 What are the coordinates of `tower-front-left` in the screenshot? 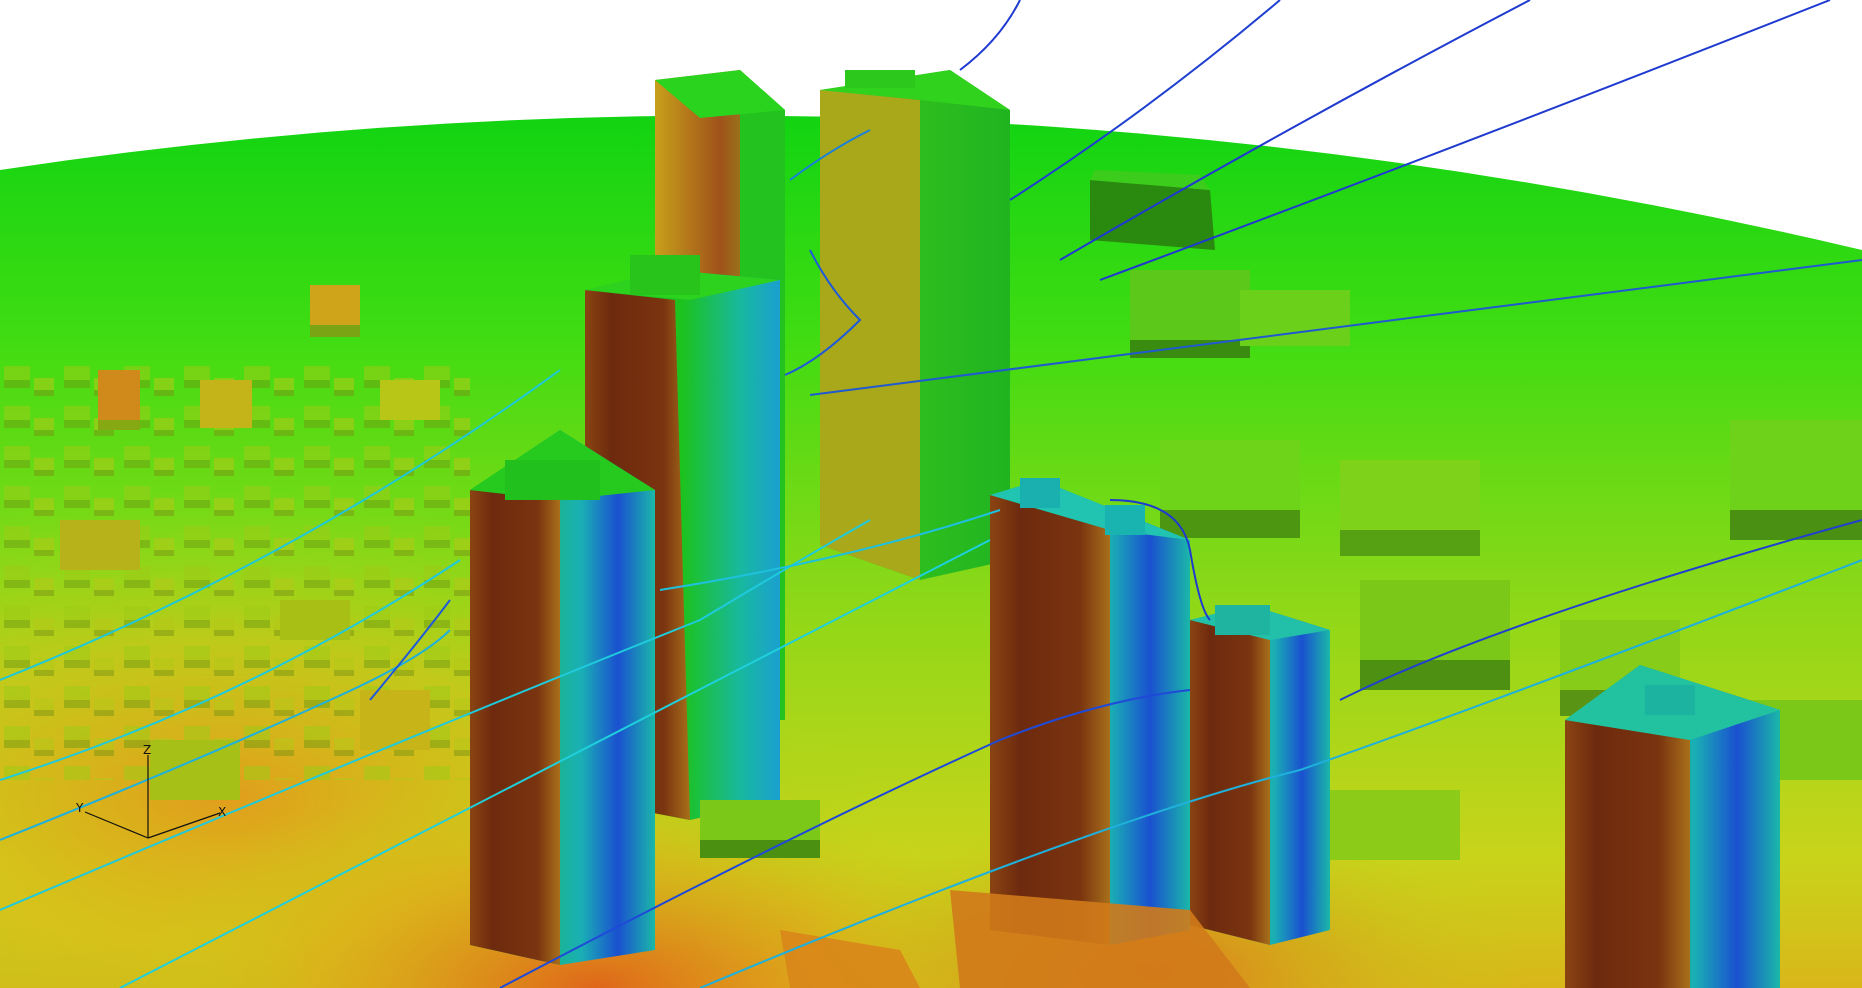 It's located at (562, 697).